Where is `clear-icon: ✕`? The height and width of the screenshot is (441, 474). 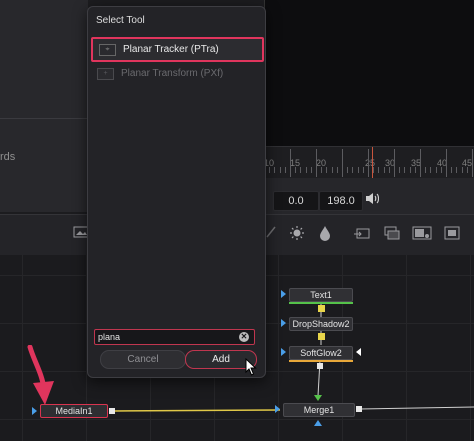 clear-icon: ✕ is located at coordinates (244, 337).